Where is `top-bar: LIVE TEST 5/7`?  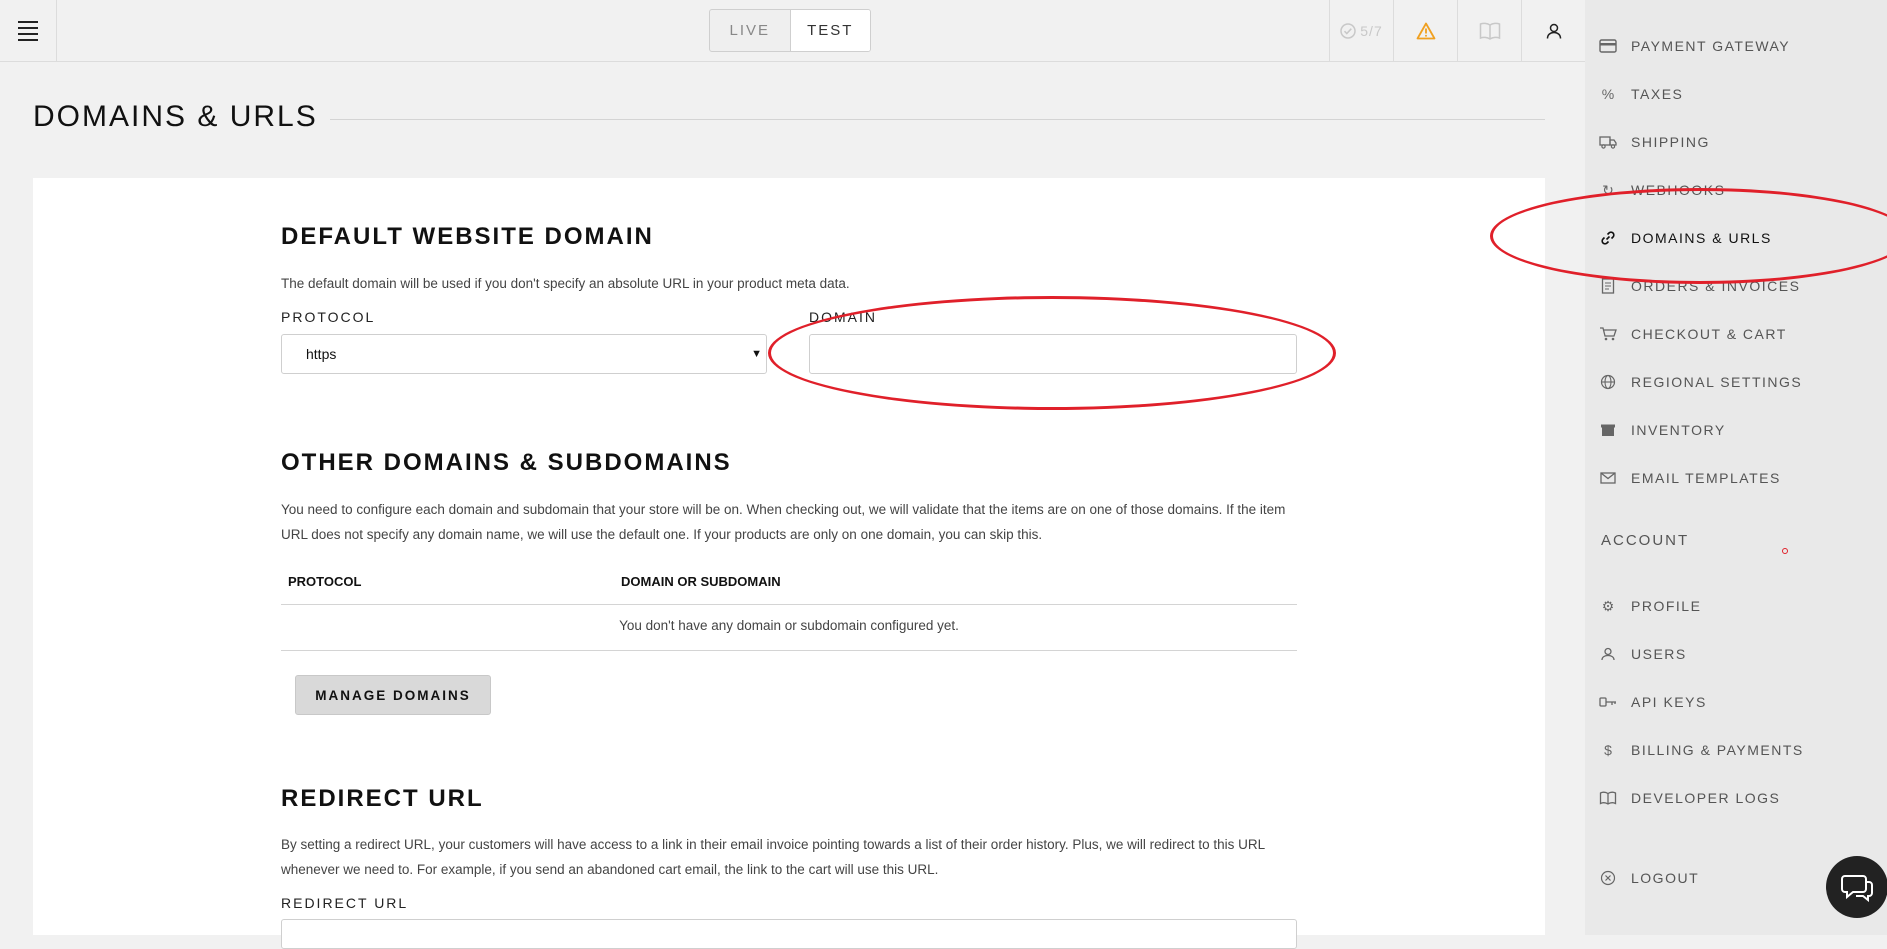 top-bar: LIVE TEST 5/7 is located at coordinates (792, 31).